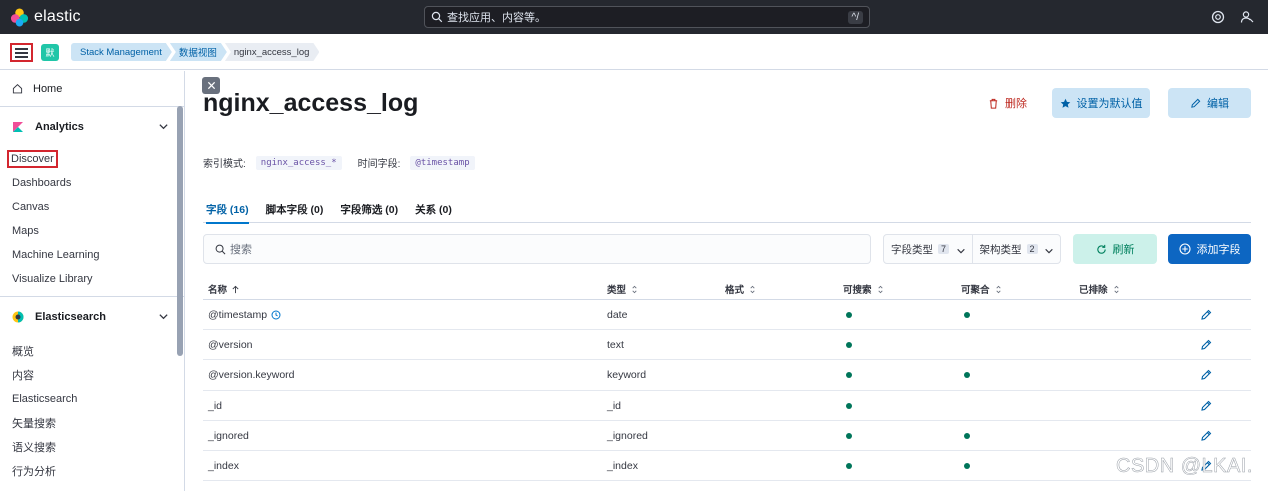  I want to click on field-name: _index, so click(223, 465).